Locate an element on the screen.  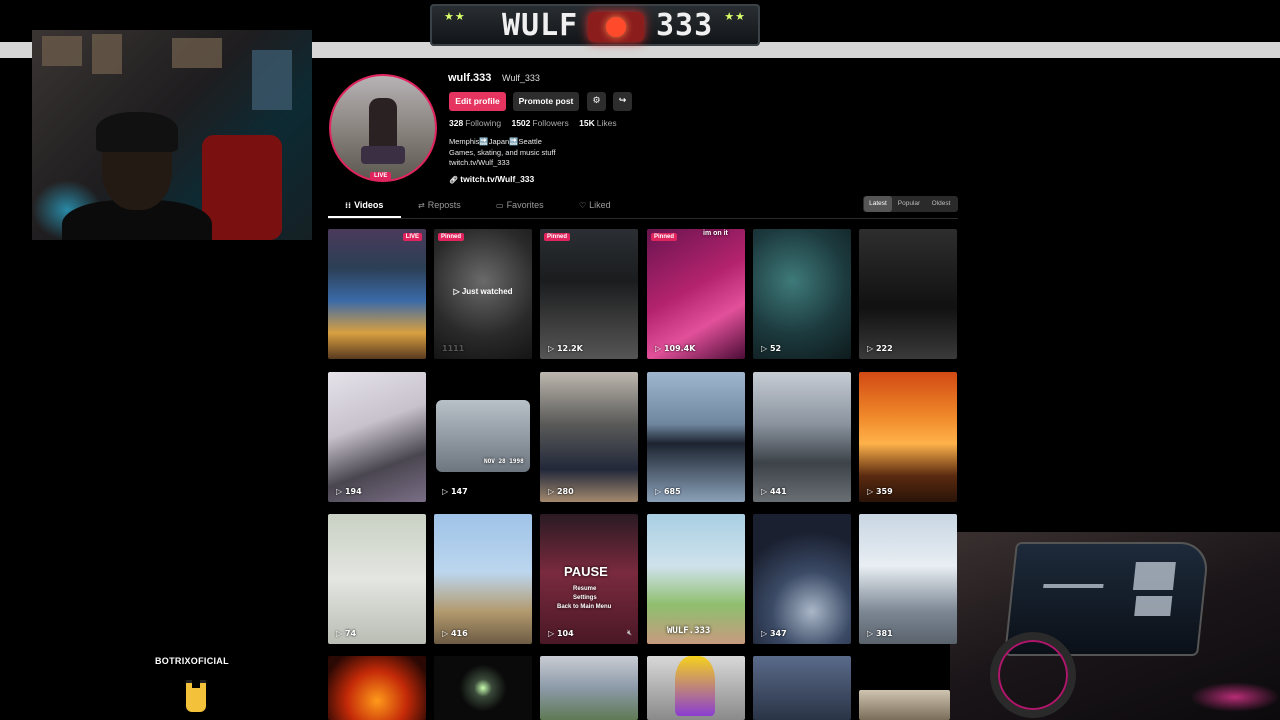
view-count: ▷ 104 is located at coordinates (561, 633).